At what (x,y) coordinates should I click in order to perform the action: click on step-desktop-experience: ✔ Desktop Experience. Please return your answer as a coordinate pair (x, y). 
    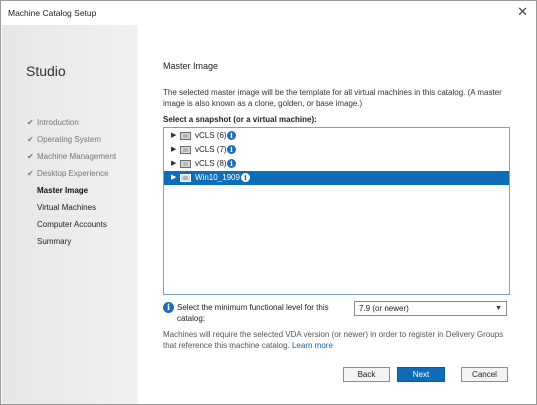
    Looking at the image, I should click on (71, 173).